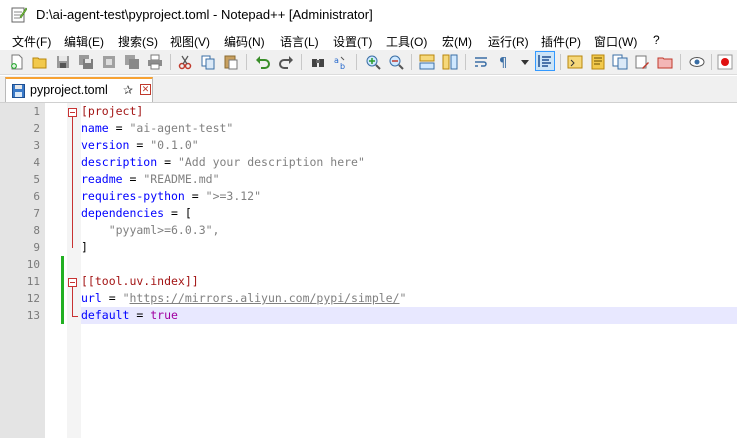  What do you see at coordinates (620, 62) in the screenshot?
I see `function-list-icon` at bounding box center [620, 62].